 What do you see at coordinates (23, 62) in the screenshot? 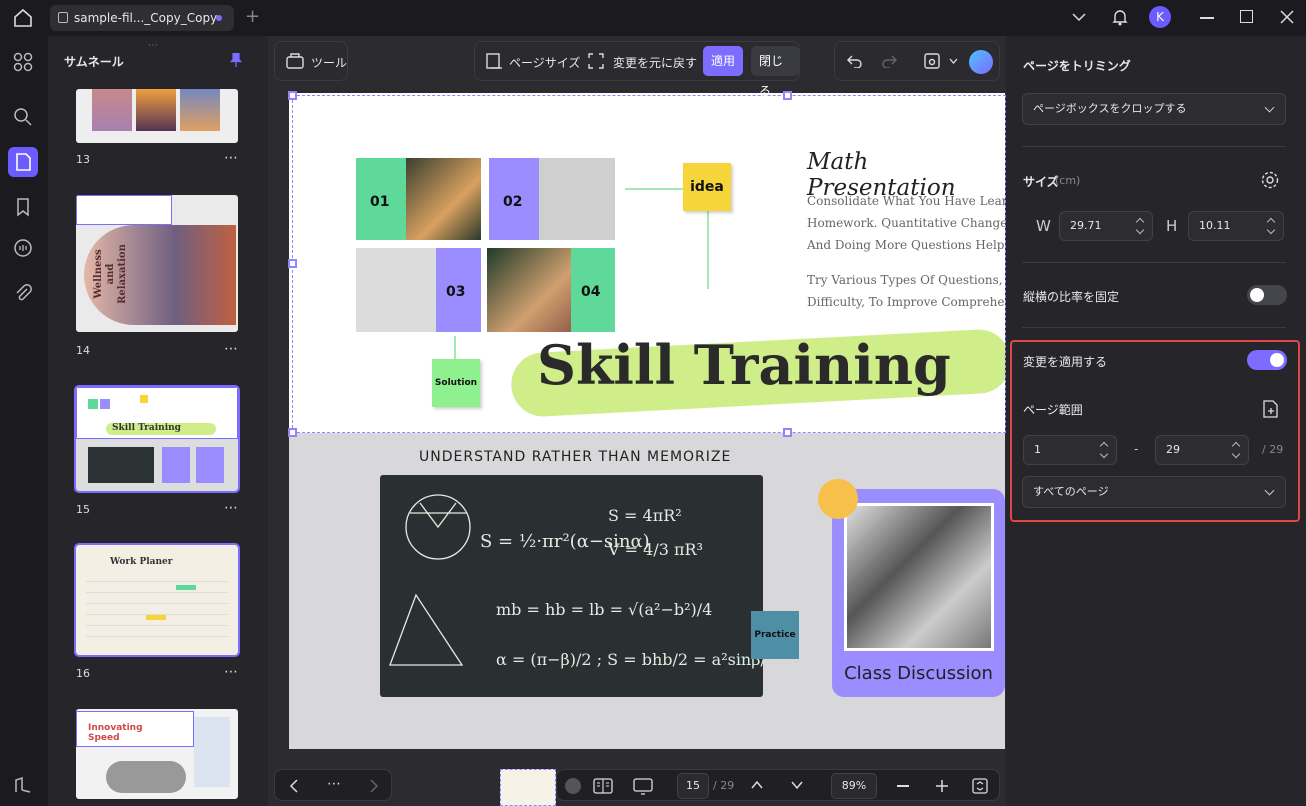
I see `grid-icon` at bounding box center [23, 62].